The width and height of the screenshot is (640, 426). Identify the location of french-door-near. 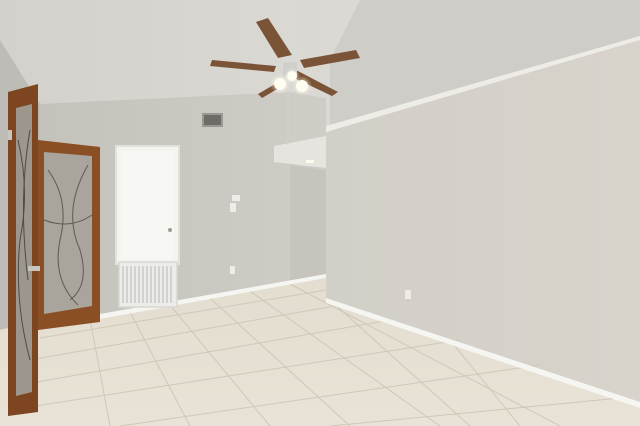
(24, 250).